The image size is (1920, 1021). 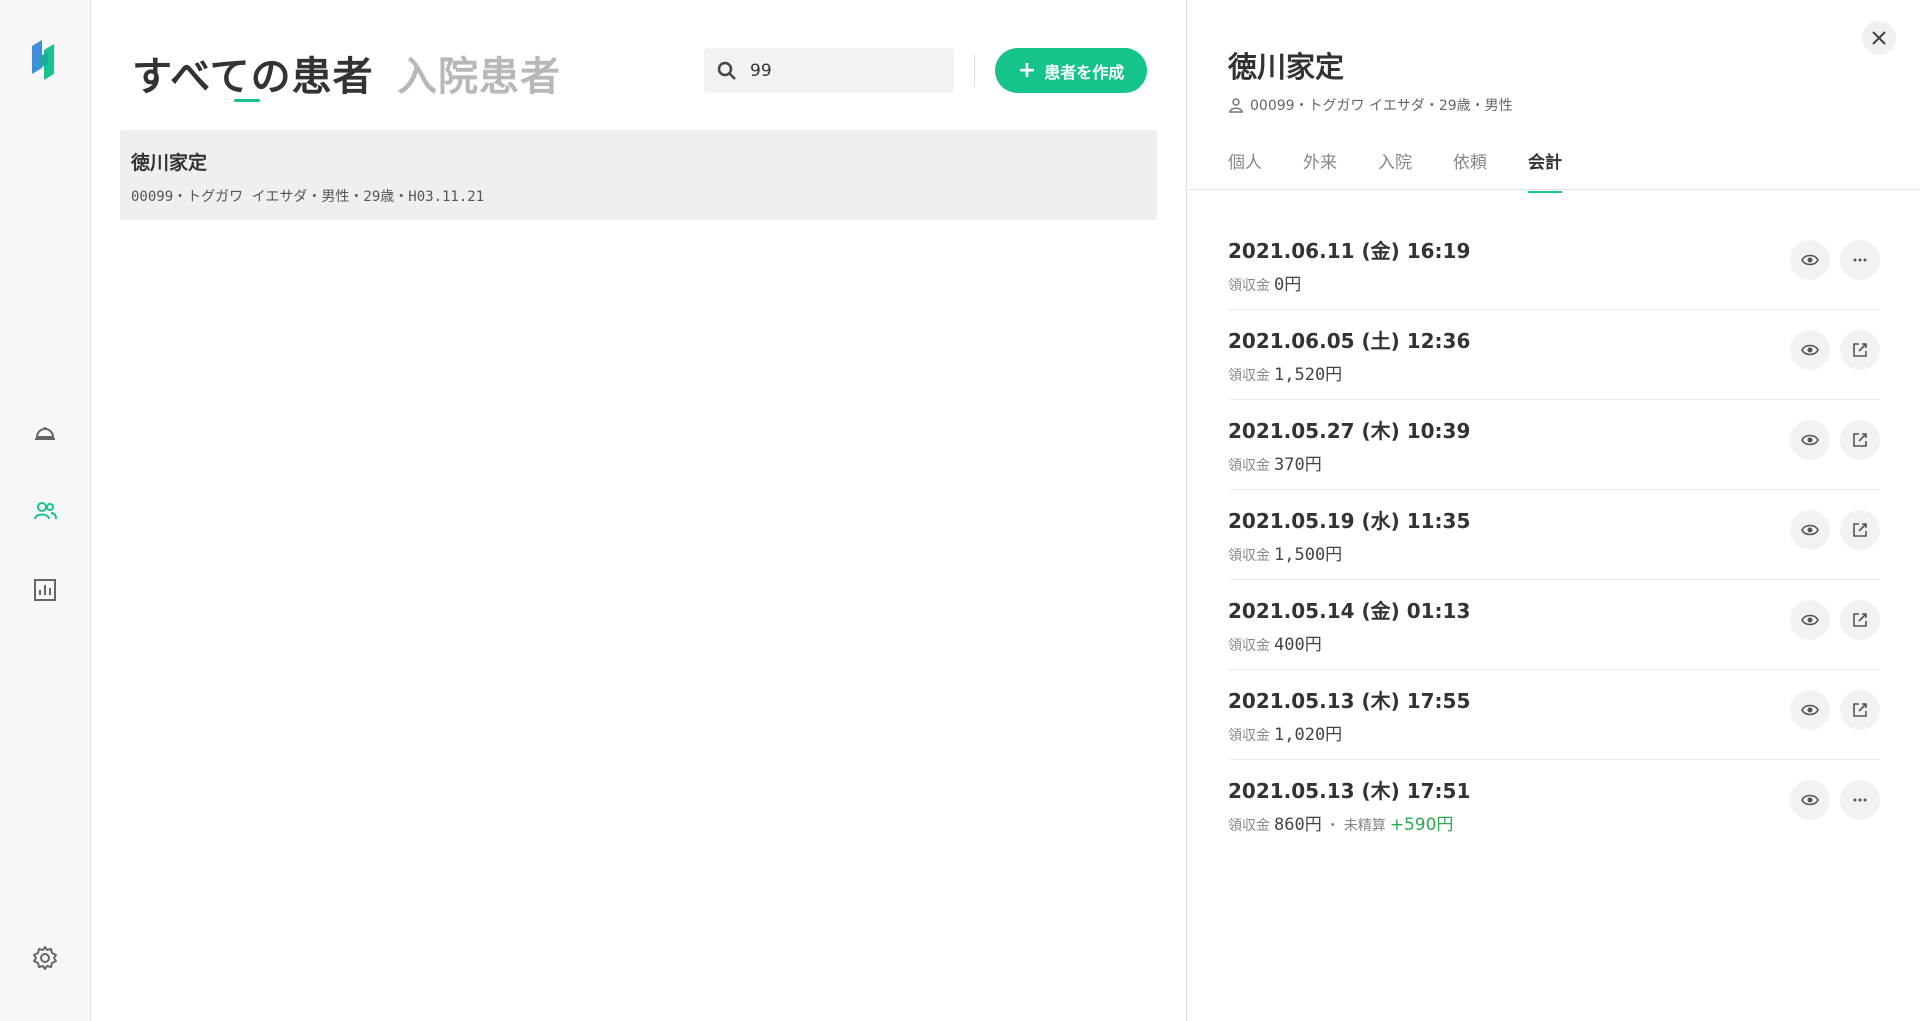 What do you see at coordinates (45, 590) in the screenshot?
I see `statistics-chart-icon` at bounding box center [45, 590].